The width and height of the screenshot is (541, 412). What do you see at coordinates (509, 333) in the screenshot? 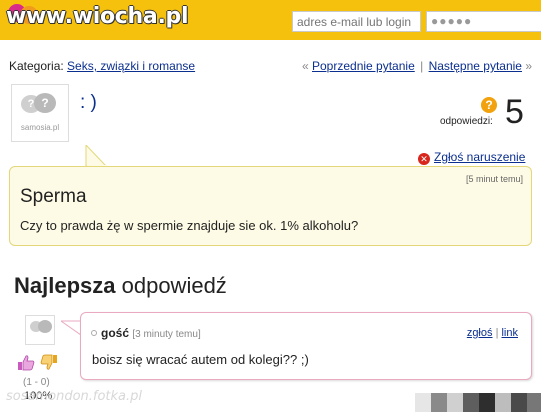
I see `answer-permalink: link` at bounding box center [509, 333].